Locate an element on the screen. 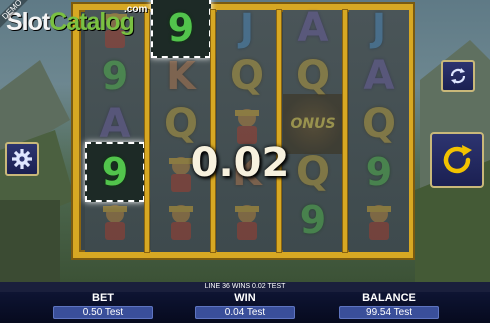 The image size is (490, 323). balance-value: 99.54 Test is located at coordinates (389, 312).